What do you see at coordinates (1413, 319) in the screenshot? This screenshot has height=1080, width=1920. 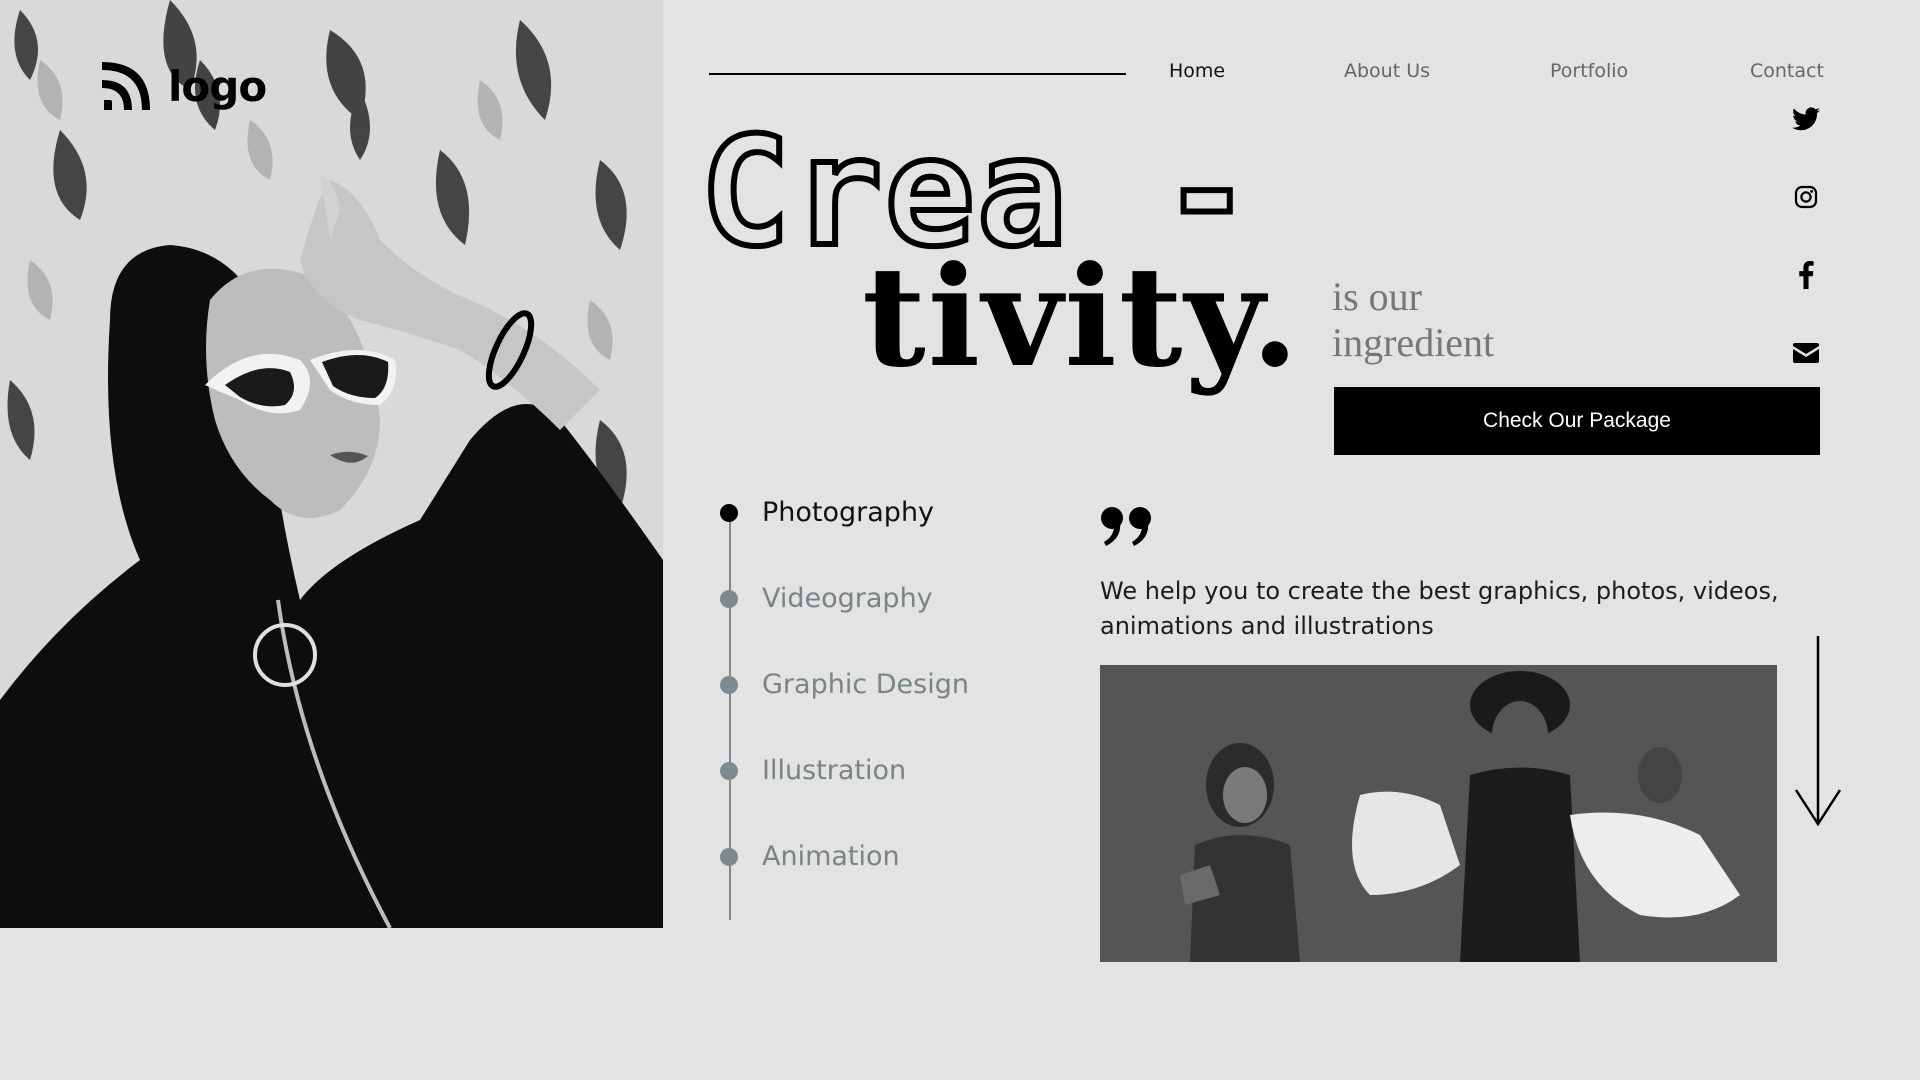 I see `headline-tagline: is our ingredient` at bounding box center [1413, 319].